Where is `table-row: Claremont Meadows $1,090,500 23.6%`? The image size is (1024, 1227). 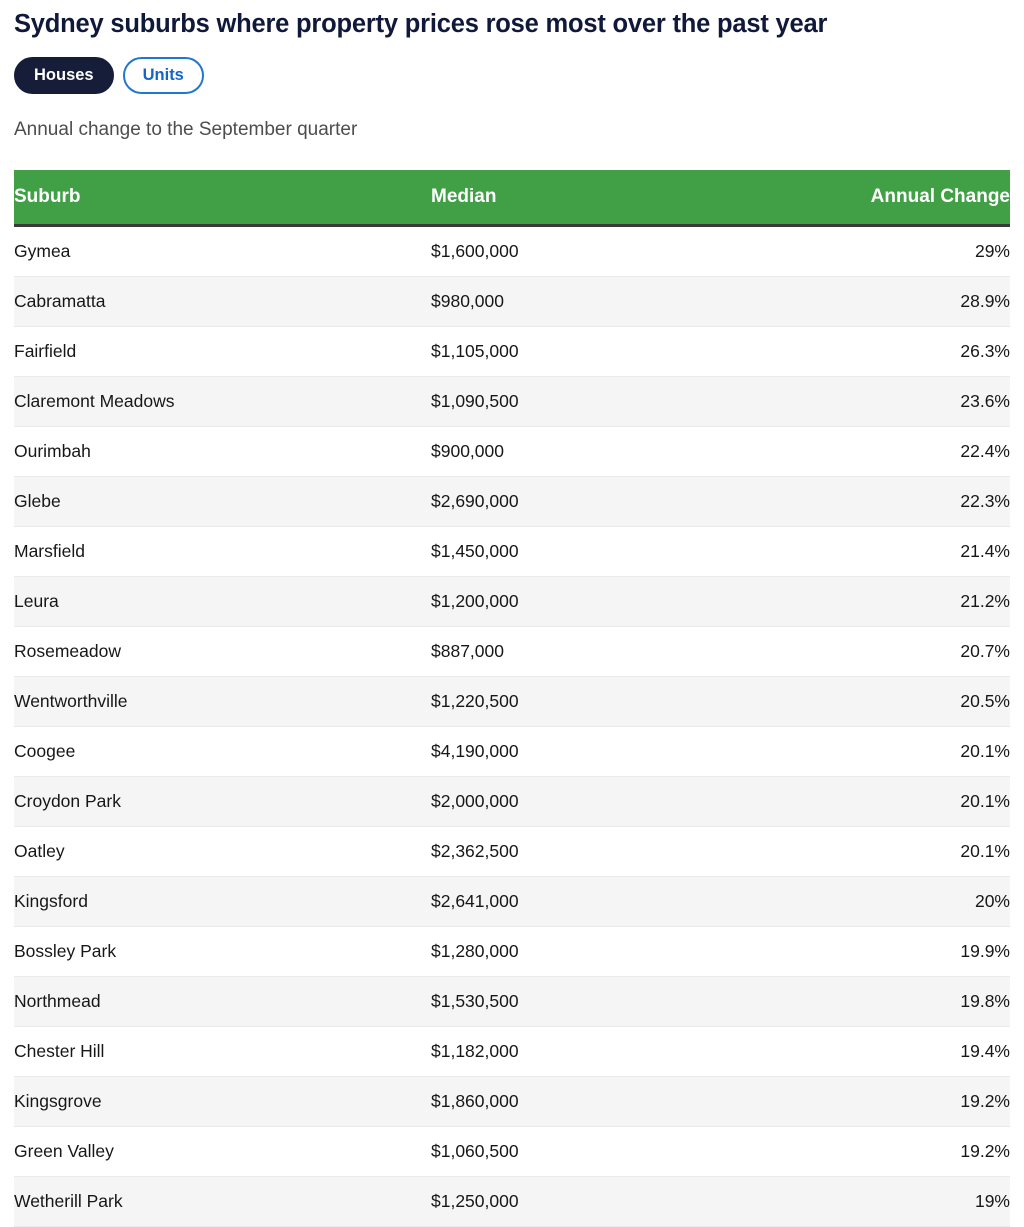 table-row: Claremont Meadows $1,090,500 23.6% is located at coordinates (512, 401).